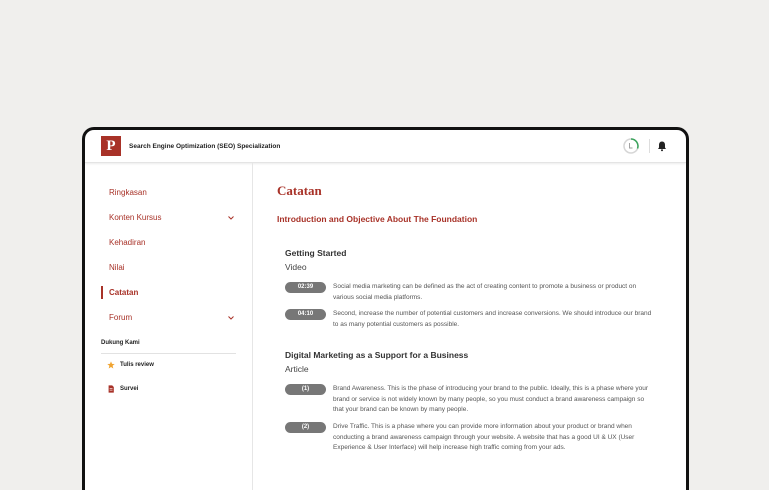 This screenshot has height=490, width=769. I want to click on bell-icon, so click(662, 146).